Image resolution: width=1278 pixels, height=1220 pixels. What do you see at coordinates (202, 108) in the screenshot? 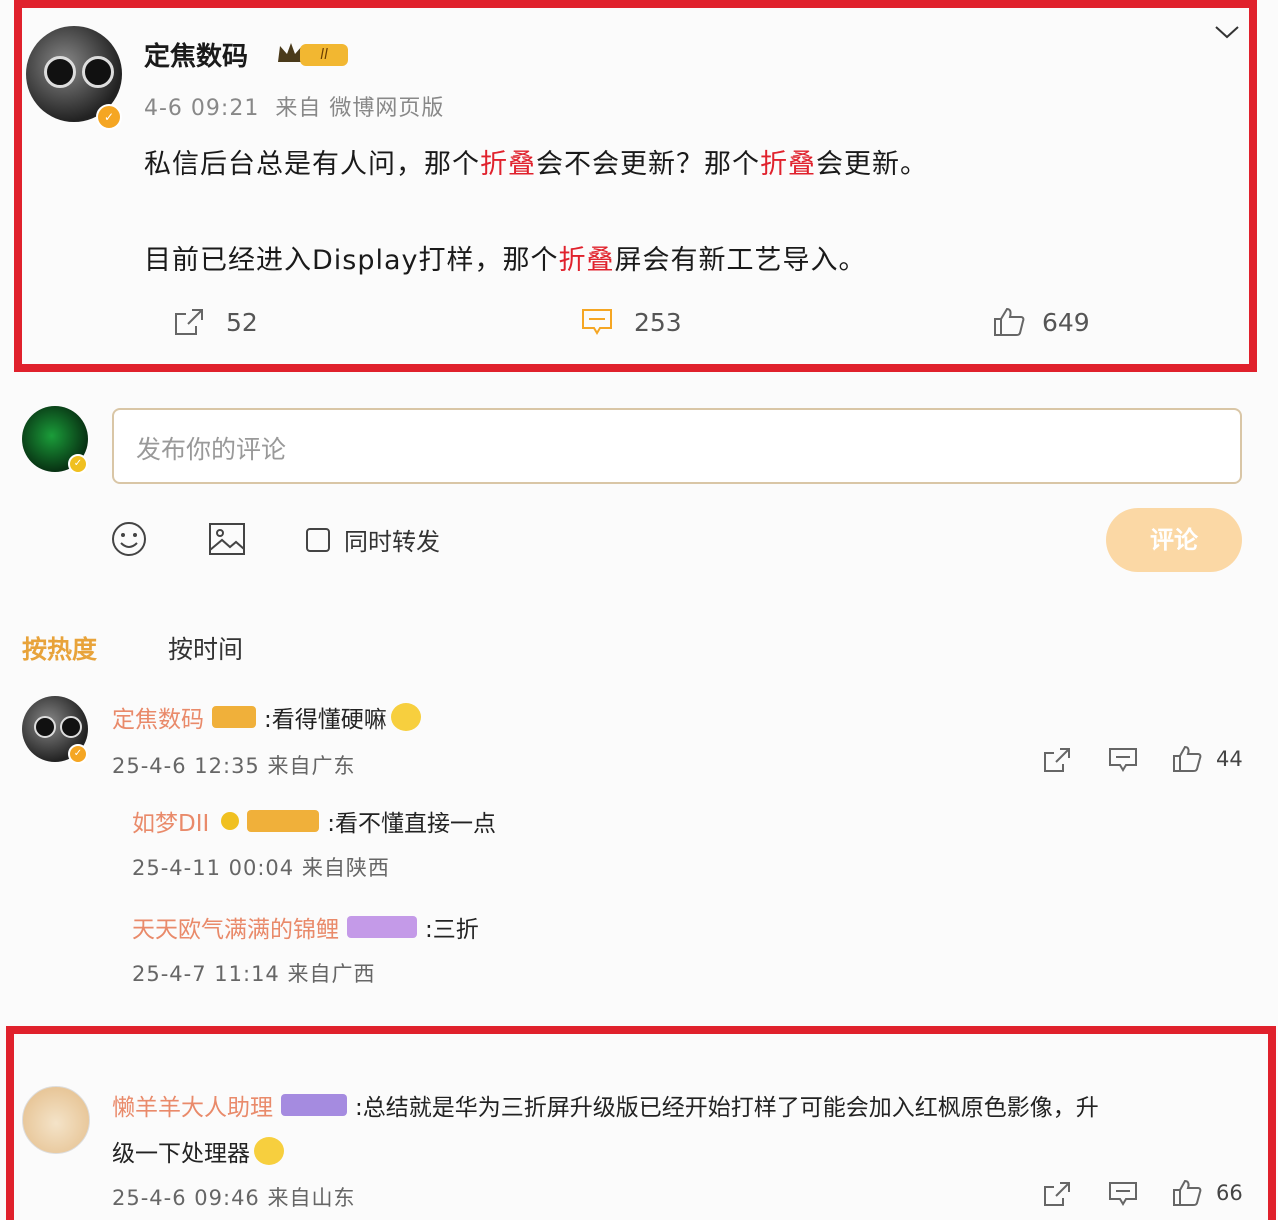
I see `post-time: 4-6 09:21` at bounding box center [202, 108].